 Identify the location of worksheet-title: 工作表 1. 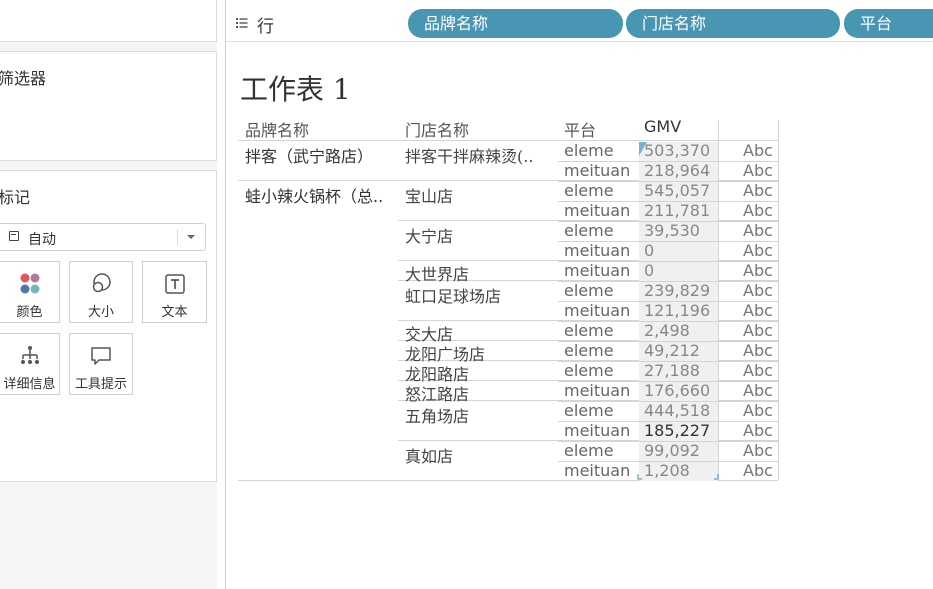
(295, 89).